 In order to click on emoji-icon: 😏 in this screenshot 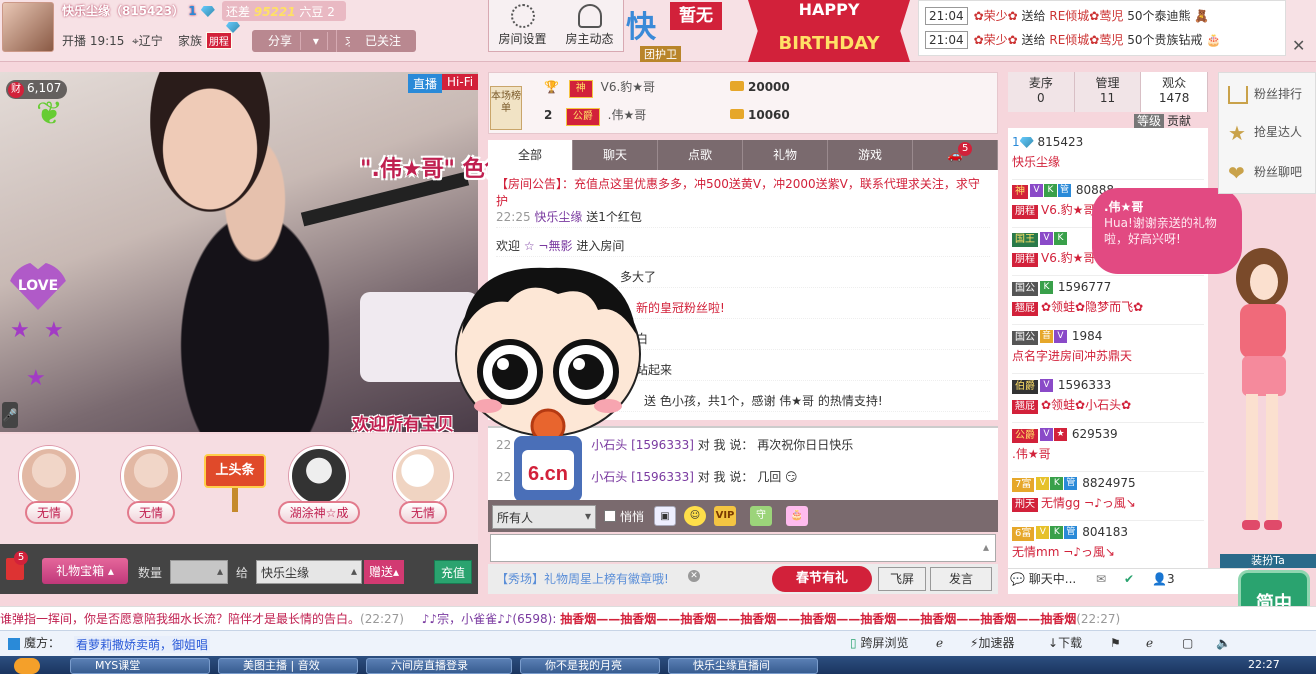, I will do `click(791, 477)`.